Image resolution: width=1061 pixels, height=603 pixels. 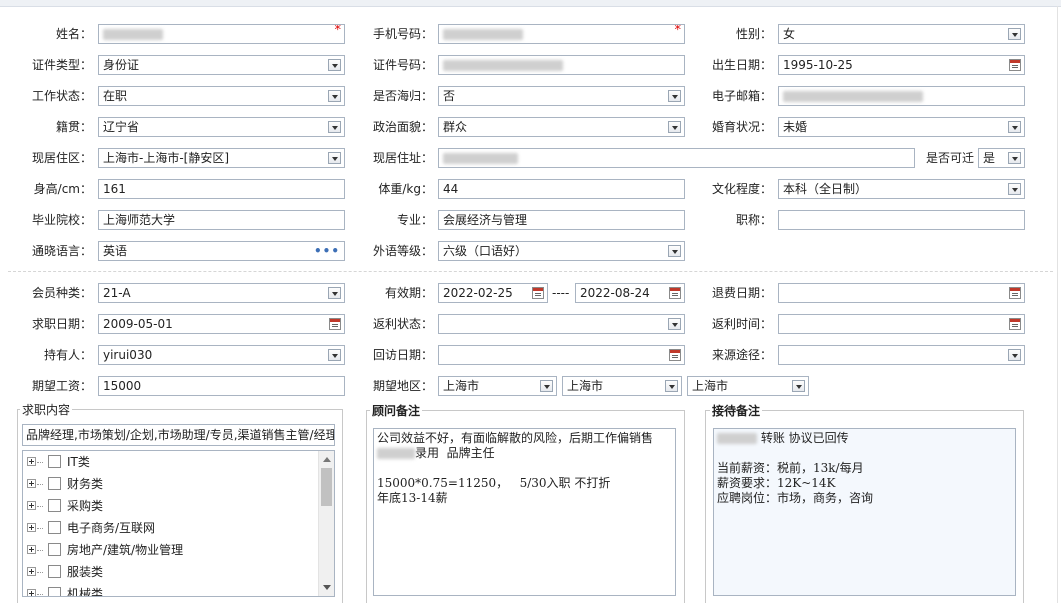 What do you see at coordinates (221, 127) in the screenshot?
I see `native-select: 辽宁省` at bounding box center [221, 127].